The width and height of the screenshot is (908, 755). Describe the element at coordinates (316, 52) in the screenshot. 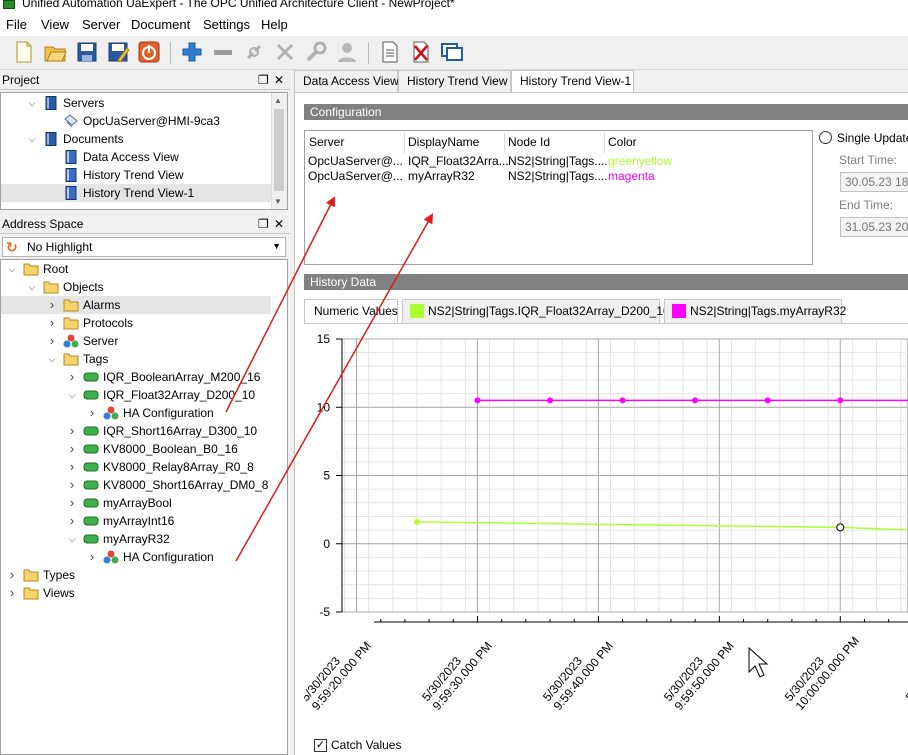

I see `settings-icon` at that location.